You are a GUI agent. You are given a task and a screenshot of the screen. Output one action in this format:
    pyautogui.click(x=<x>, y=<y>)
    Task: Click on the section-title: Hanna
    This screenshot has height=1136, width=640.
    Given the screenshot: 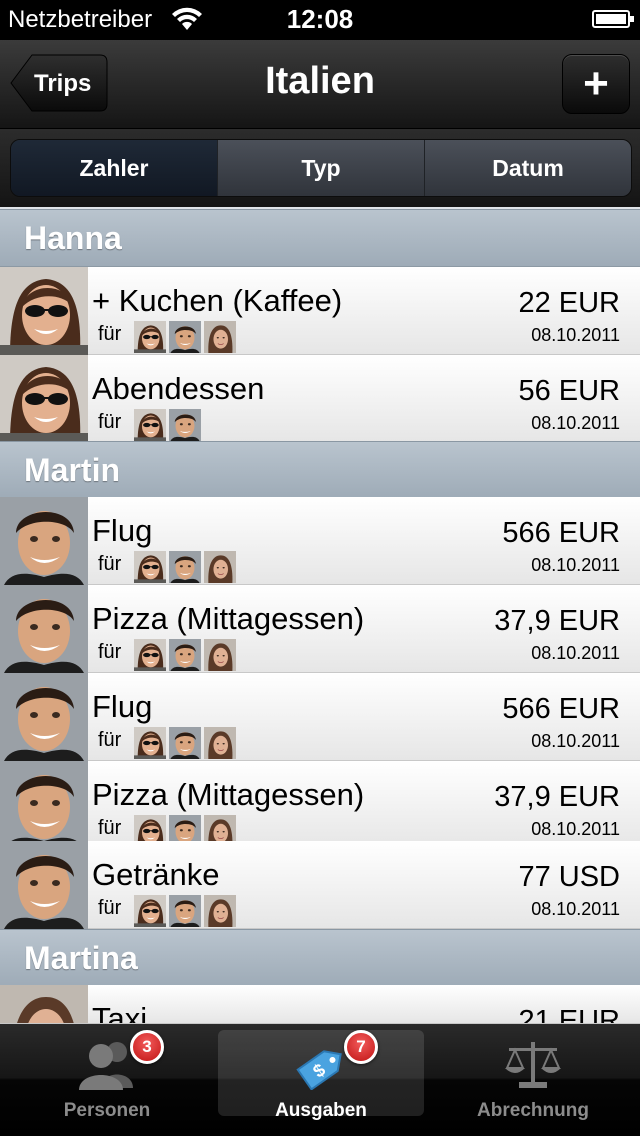 What is the action you would take?
    pyautogui.click(x=73, y=238)
    